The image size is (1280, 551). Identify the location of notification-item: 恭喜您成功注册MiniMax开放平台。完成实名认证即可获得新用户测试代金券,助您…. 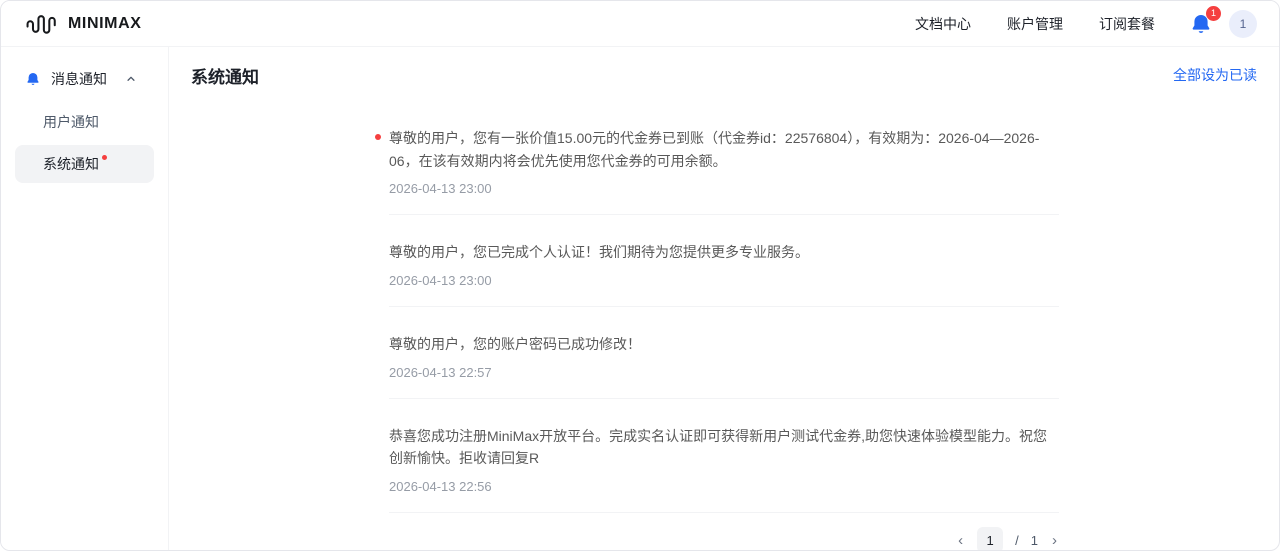
(724, 456).